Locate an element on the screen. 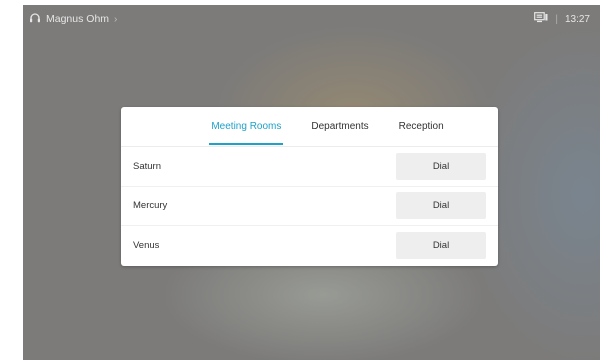 This screenshot has width=605, height=362. user-name: Magnus Ohm is located at coordinates (78, 19).